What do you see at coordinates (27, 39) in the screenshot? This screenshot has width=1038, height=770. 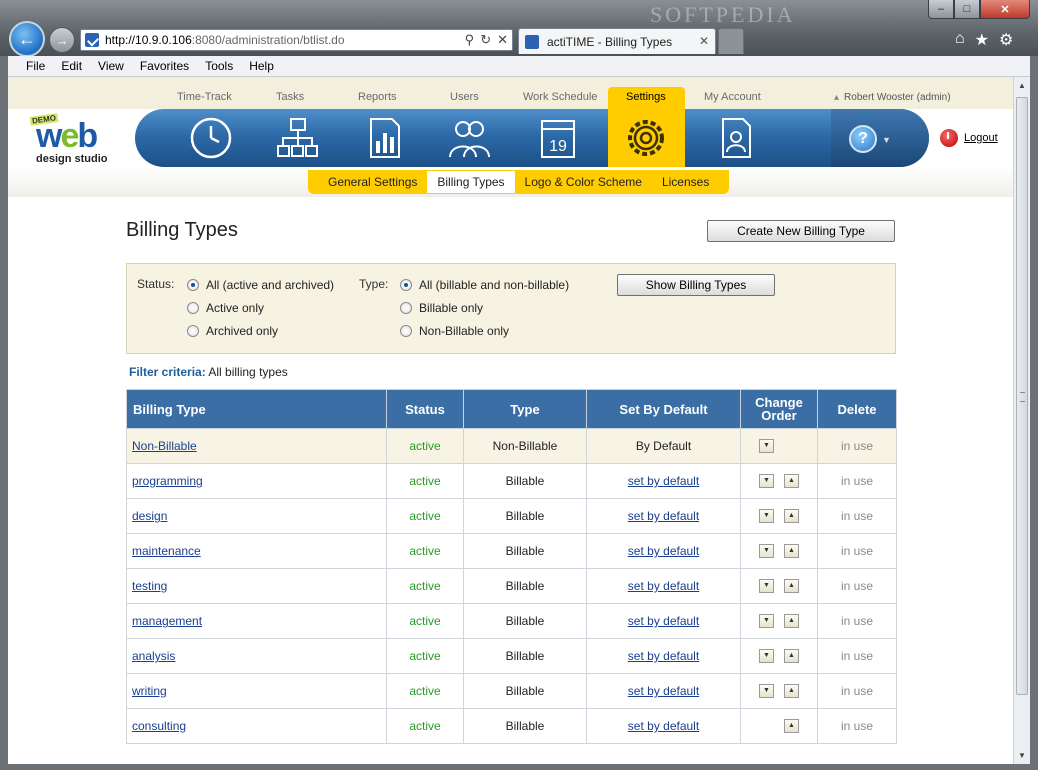 I see `back-button: ←` at bounding box center [27, 39].